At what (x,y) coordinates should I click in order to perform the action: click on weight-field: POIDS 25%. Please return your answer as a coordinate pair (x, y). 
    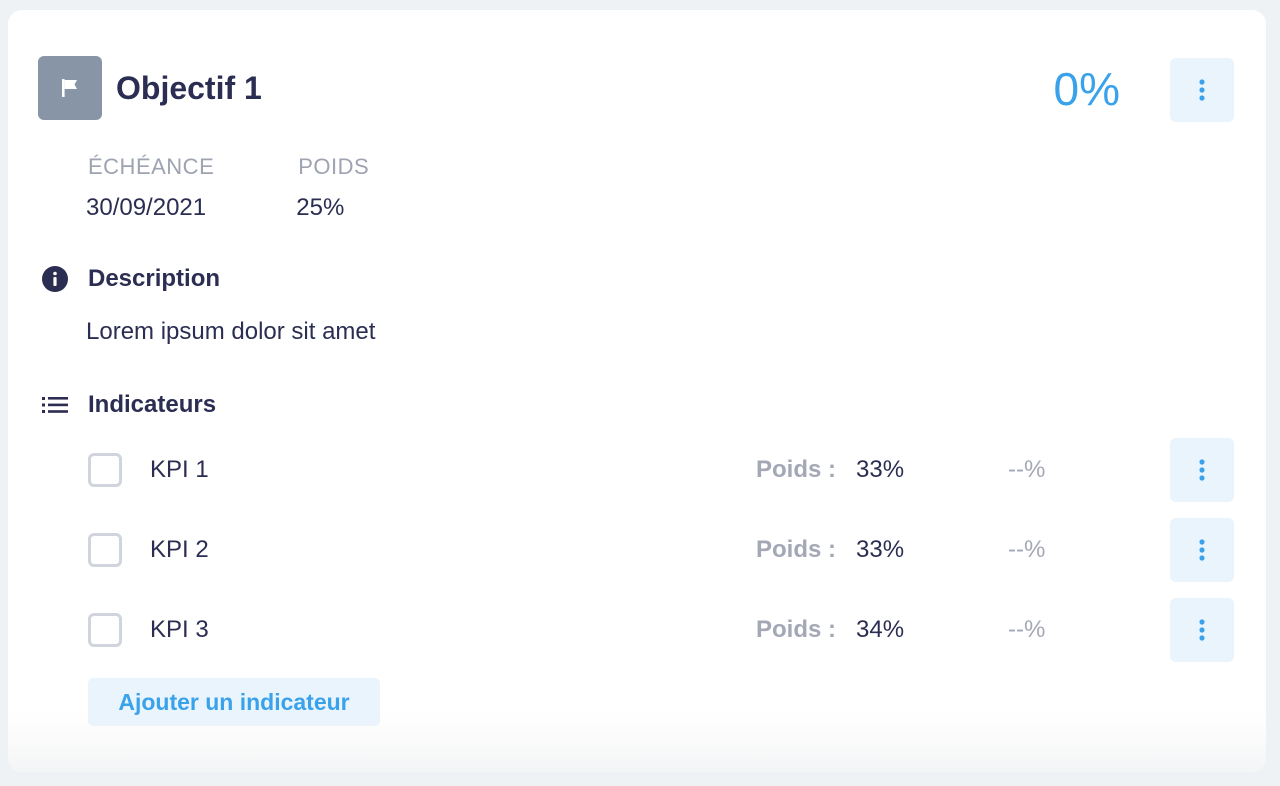
    Looking at the image, I should click on (332, 188).